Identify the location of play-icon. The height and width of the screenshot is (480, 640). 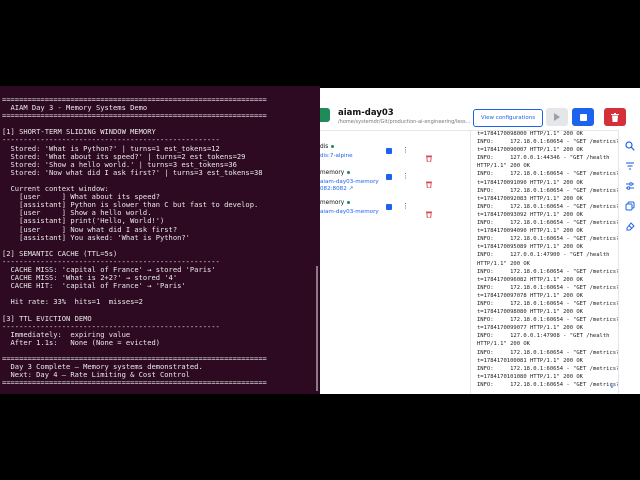
(557, 117).